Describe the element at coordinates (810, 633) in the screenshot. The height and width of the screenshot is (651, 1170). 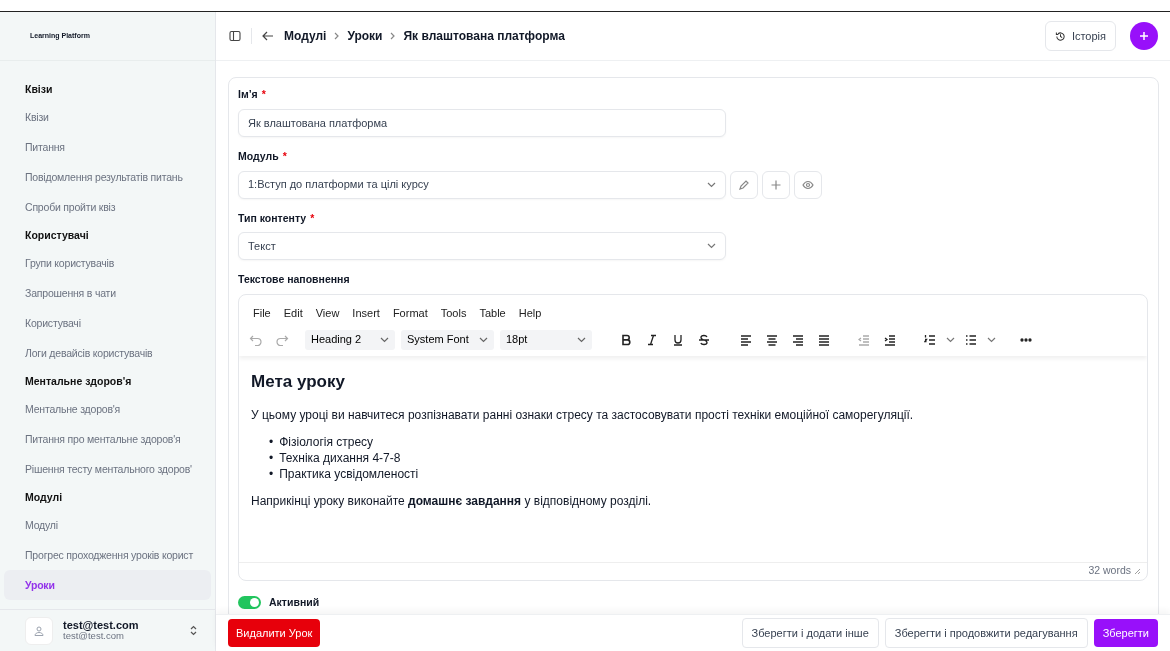
I see `save-option-button: Зберегти і додати інше` at that location.